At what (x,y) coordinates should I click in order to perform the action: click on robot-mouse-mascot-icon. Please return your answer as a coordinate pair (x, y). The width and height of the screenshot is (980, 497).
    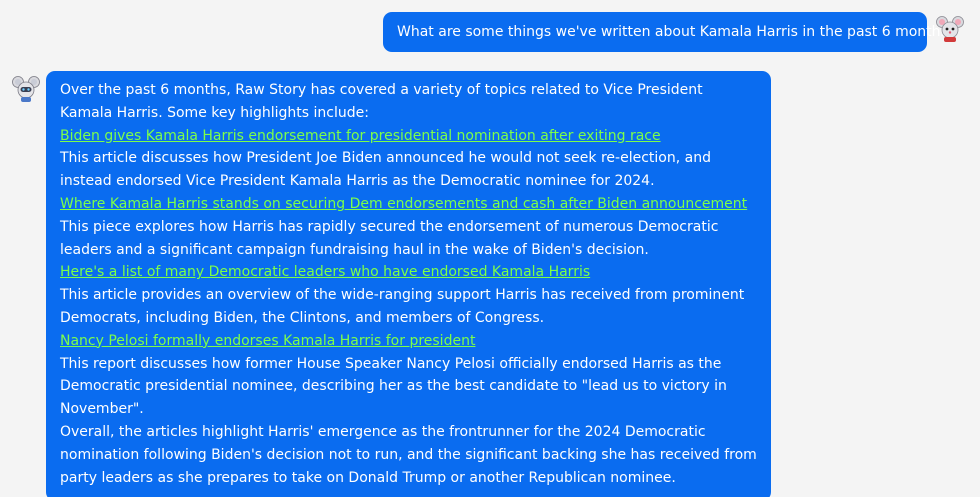
    Looking at the image, I should click on (26, 89).